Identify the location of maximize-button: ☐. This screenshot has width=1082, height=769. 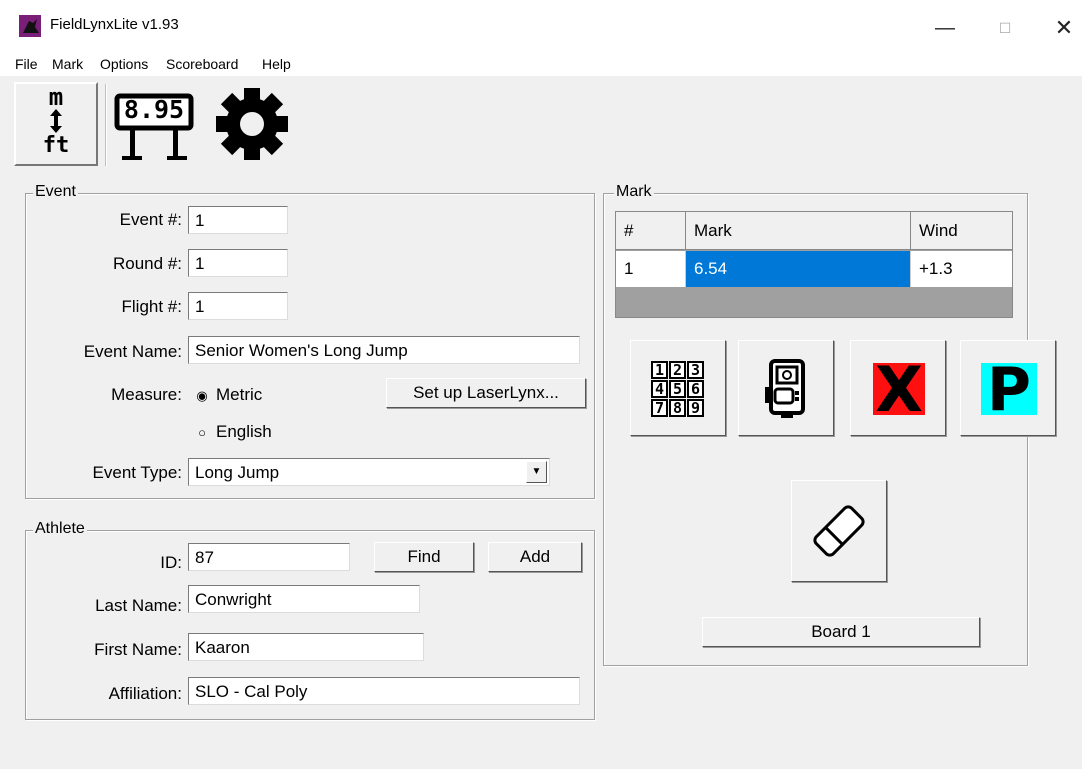
(1005, 28).